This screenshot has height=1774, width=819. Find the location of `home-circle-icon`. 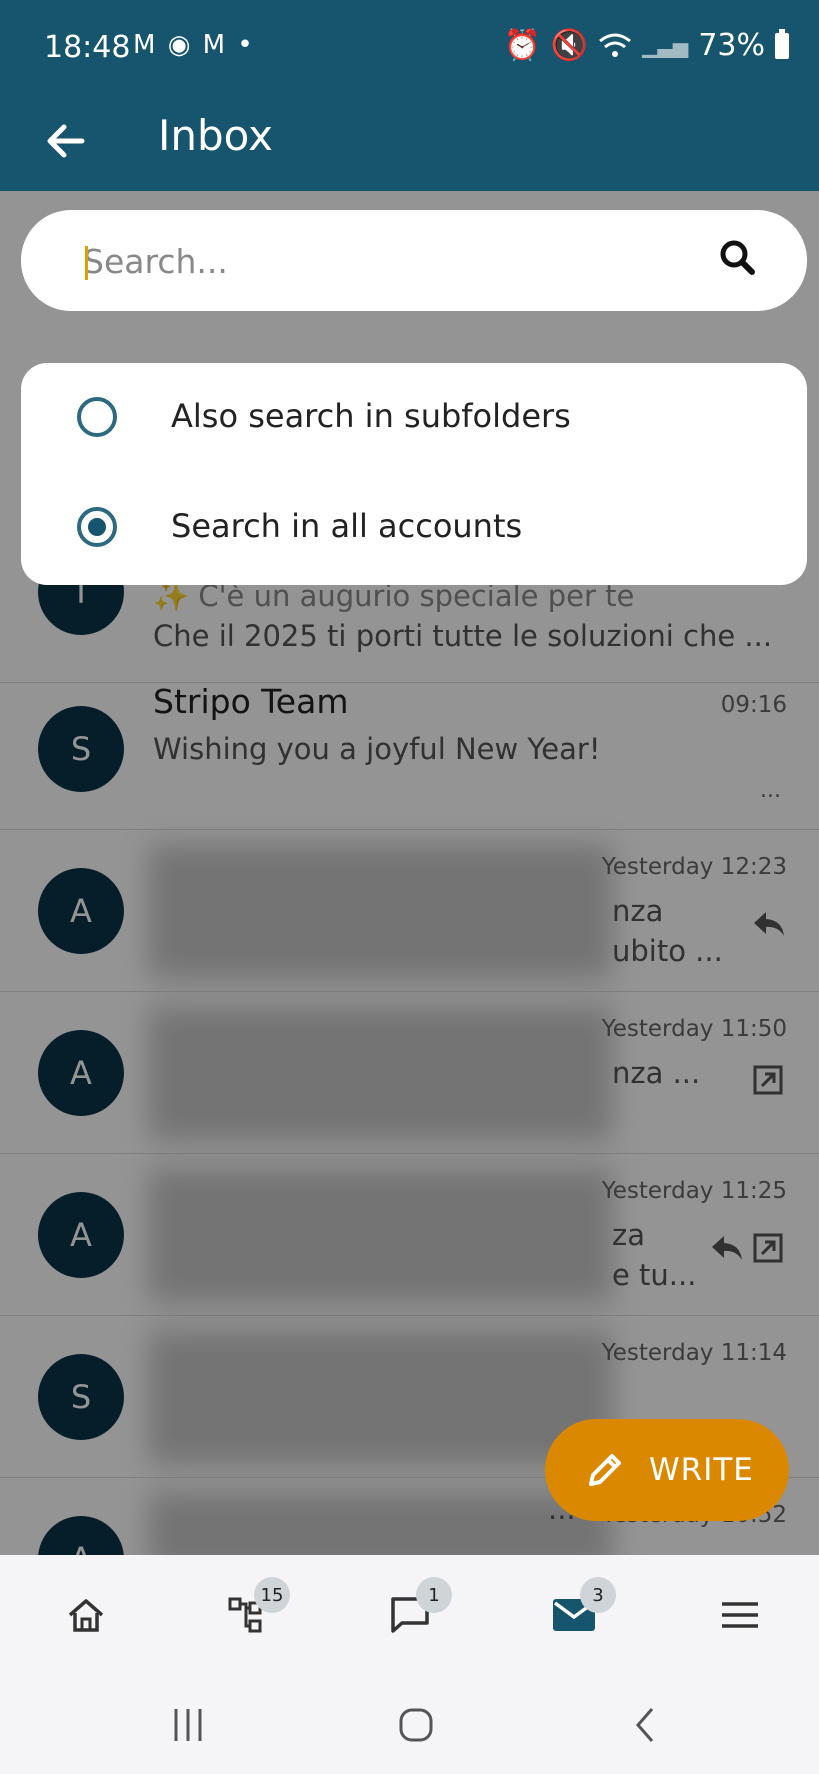

home-circle-icon is located at coordinates (416, 1725).